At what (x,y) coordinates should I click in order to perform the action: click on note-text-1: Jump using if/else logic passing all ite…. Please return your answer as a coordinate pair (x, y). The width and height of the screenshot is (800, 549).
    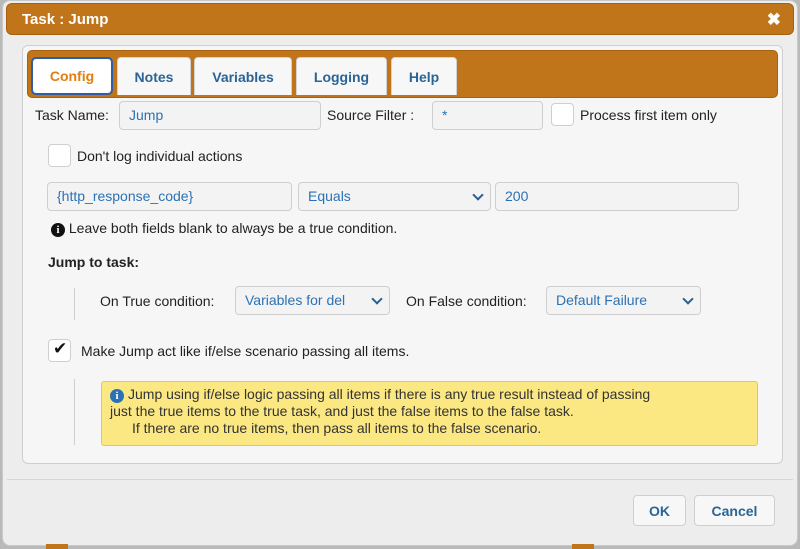
    Looking at the image, I should click on (389, 394).